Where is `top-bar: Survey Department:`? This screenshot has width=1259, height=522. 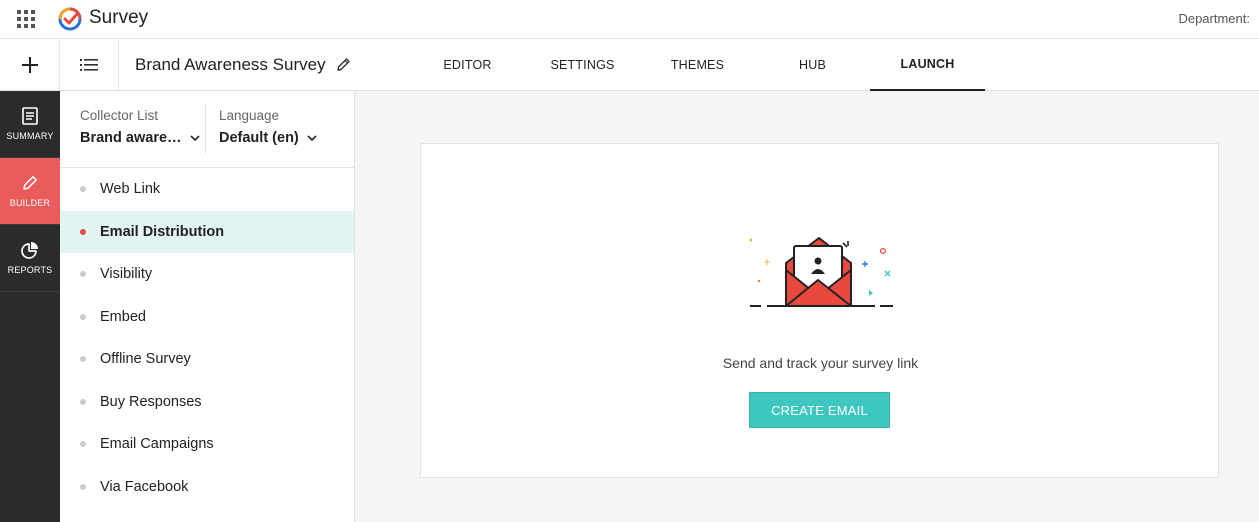
top-bar: Survey Department: is located at coordinates (629, 19).